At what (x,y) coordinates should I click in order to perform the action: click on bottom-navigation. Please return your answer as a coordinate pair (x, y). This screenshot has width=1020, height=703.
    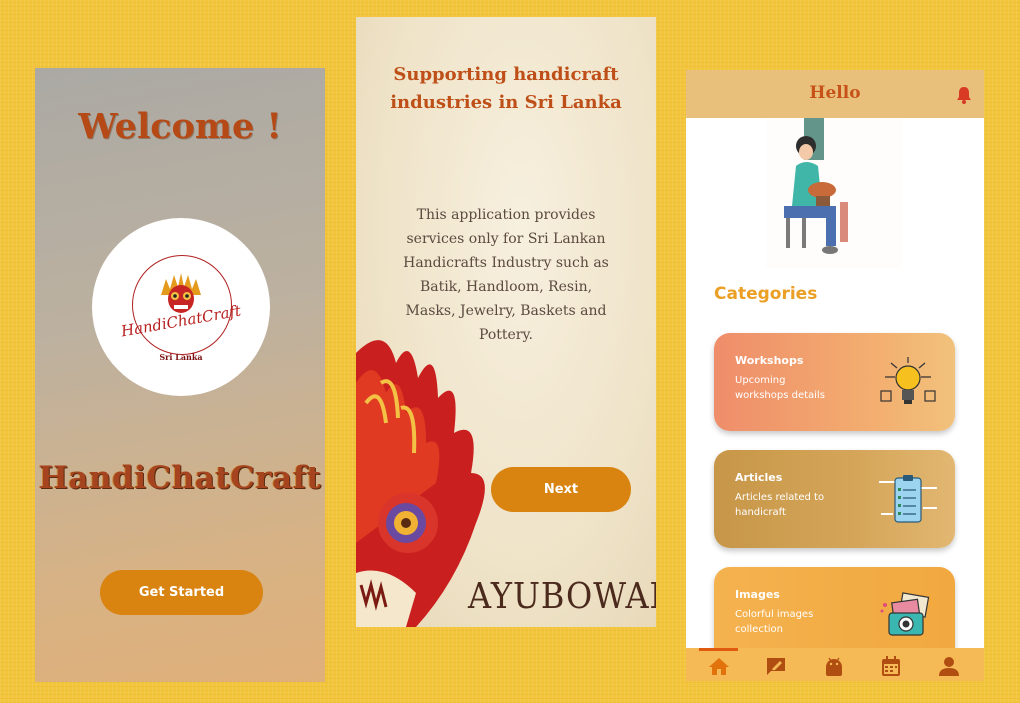
    Looking at the image, I should click on (835, 664).